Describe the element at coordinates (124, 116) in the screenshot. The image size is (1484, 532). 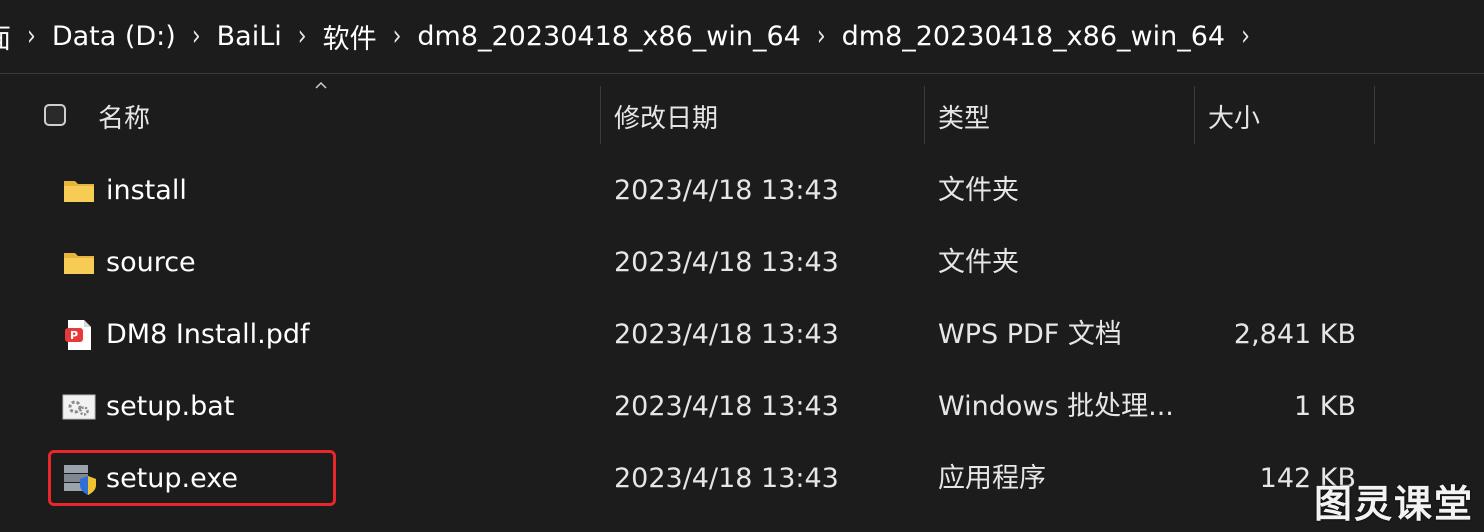
I see `column-header-name: 名称` at that location.